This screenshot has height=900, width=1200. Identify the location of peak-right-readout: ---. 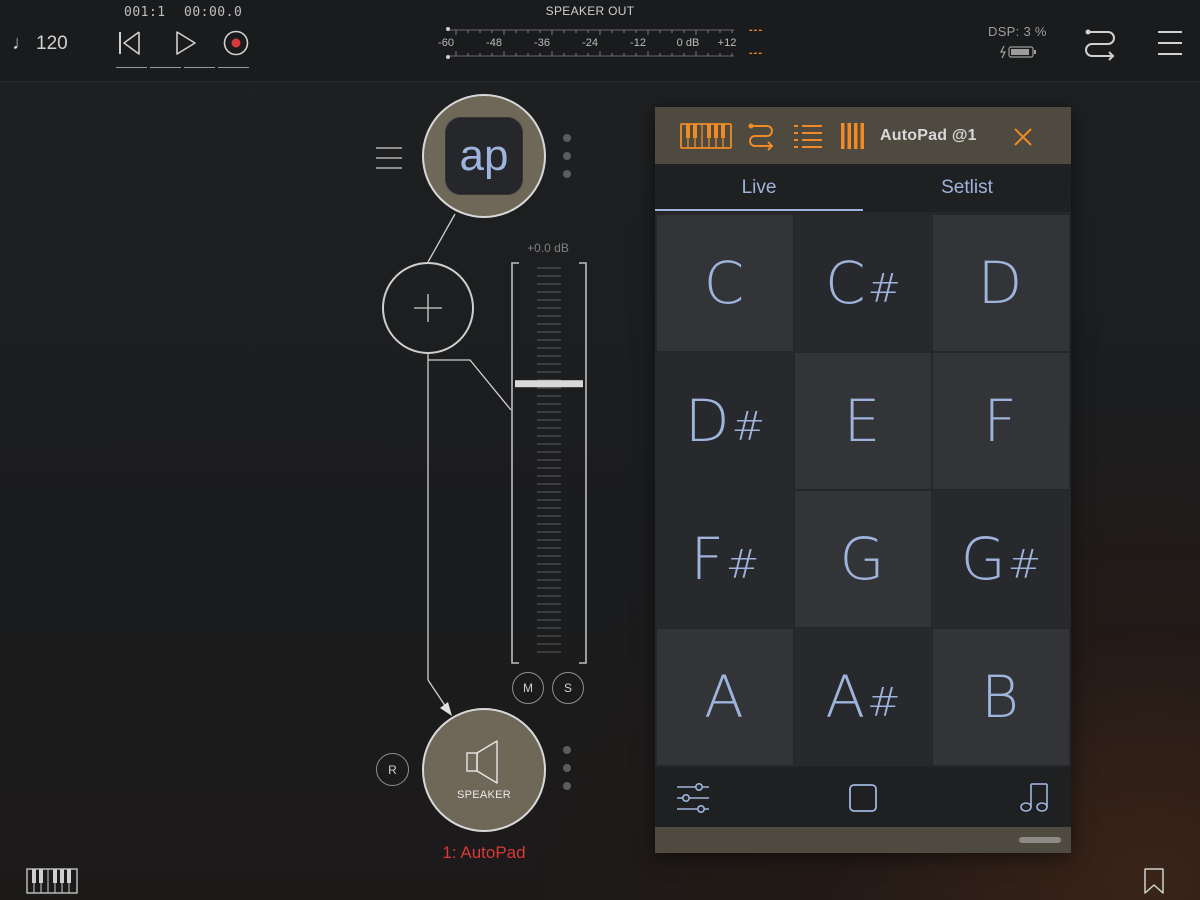
(756, 53).